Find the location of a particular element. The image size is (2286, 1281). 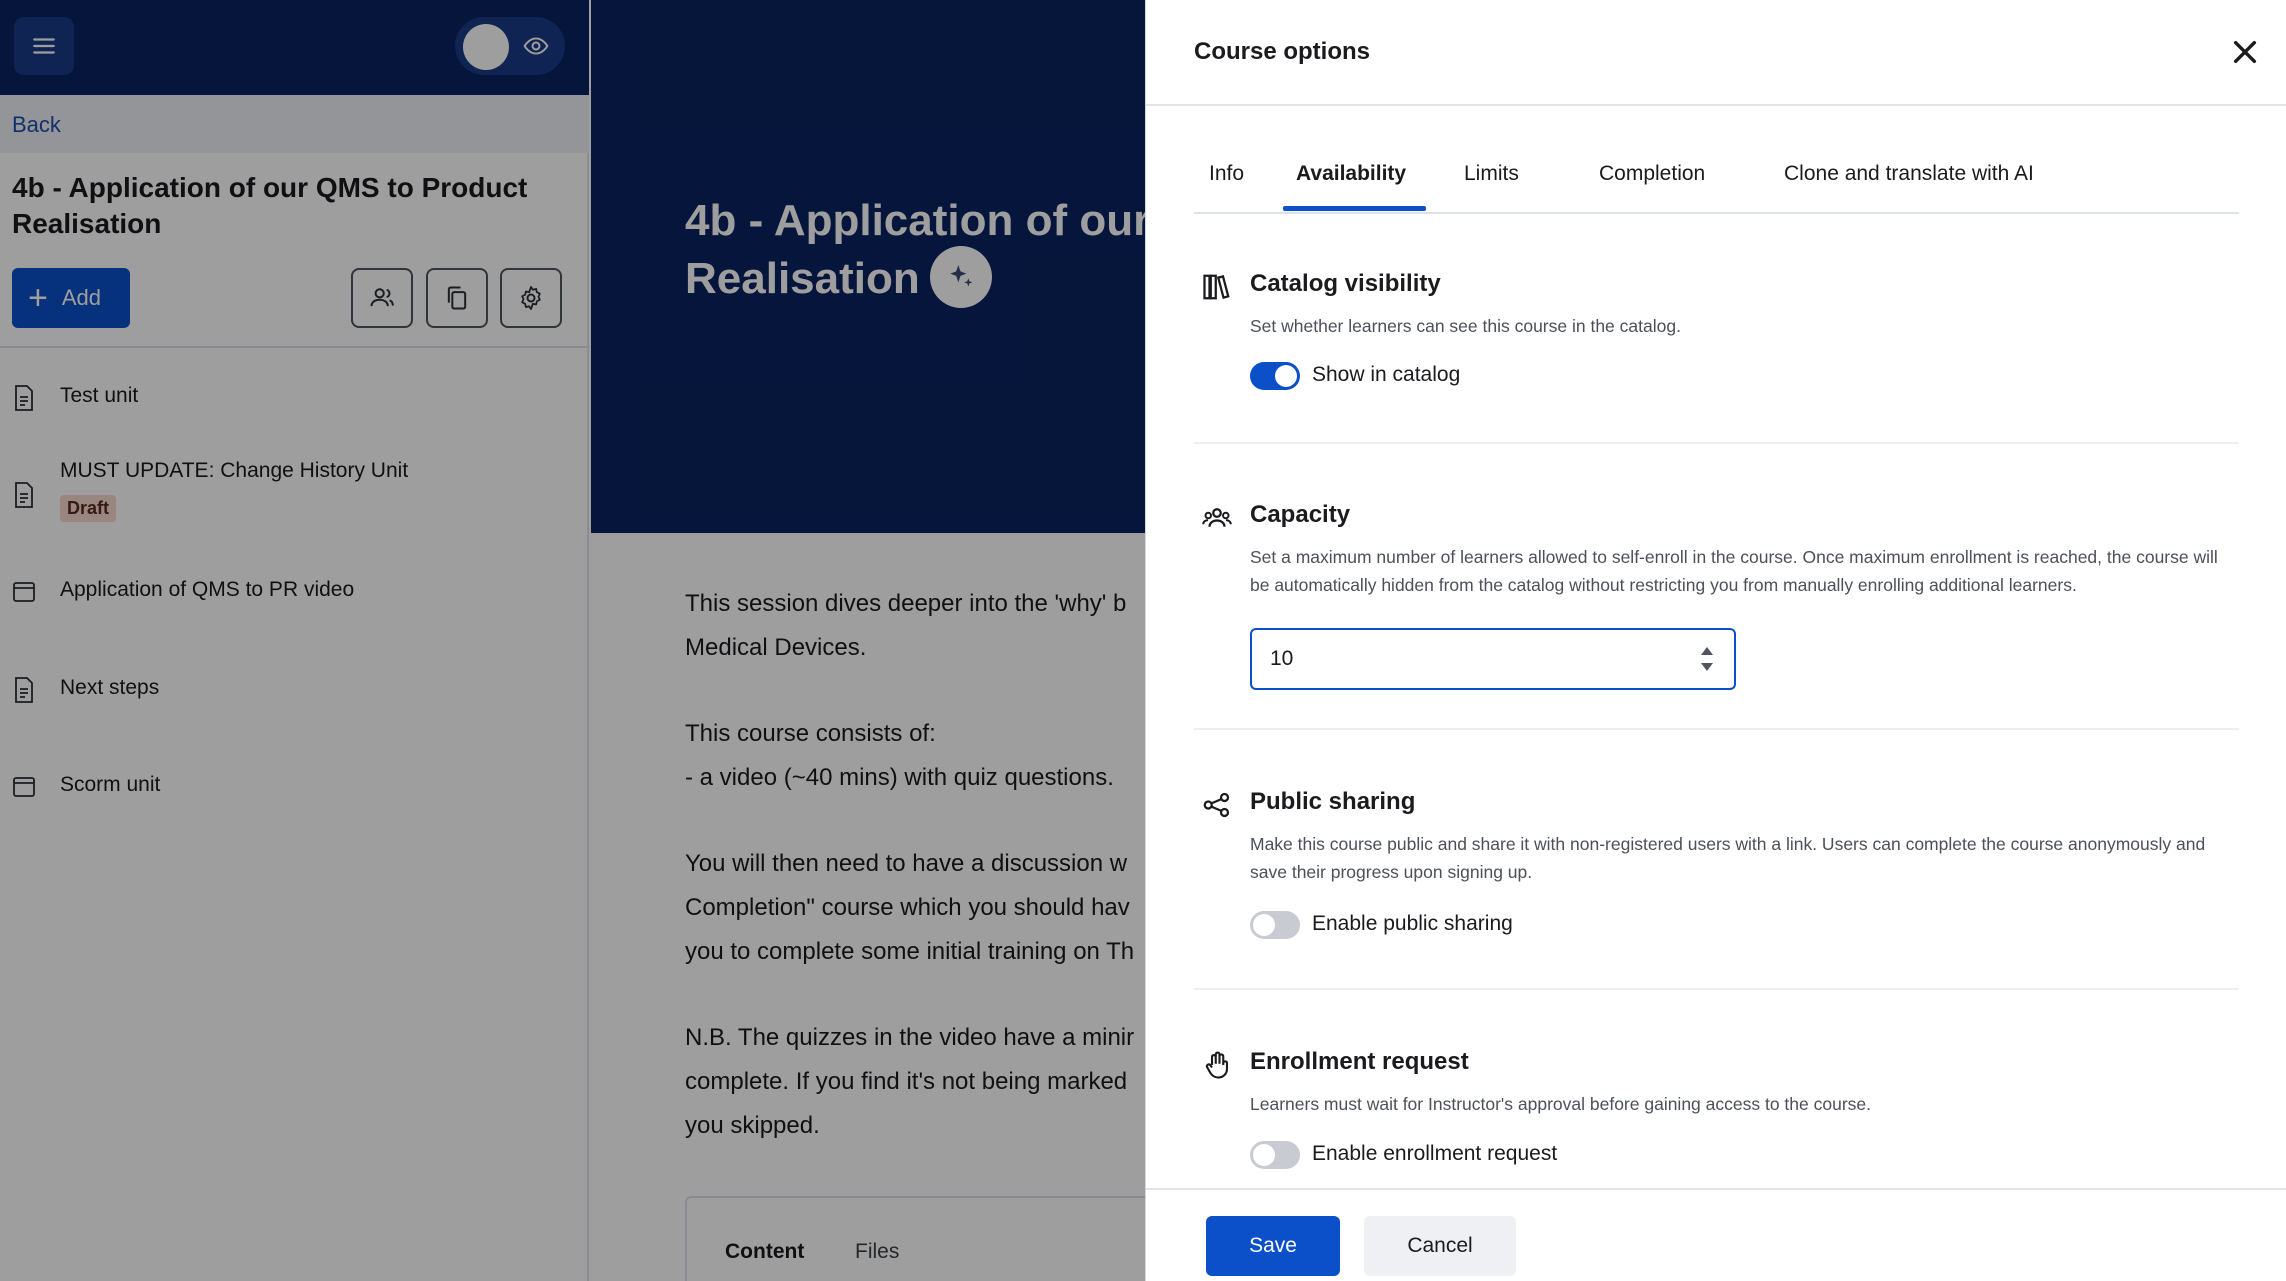

tab-availability: Availability is located at coordinates (1351, 174).